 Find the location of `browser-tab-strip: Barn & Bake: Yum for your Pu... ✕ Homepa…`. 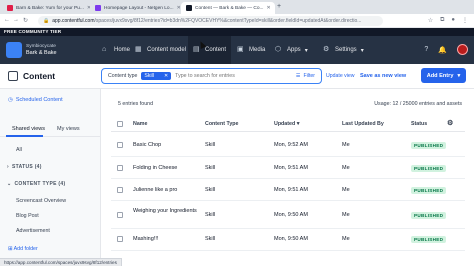

browser-tab-strip: Barn & Bake: Yum for your Pu... ✕ Homepa… is located at coordinates (237, 7).